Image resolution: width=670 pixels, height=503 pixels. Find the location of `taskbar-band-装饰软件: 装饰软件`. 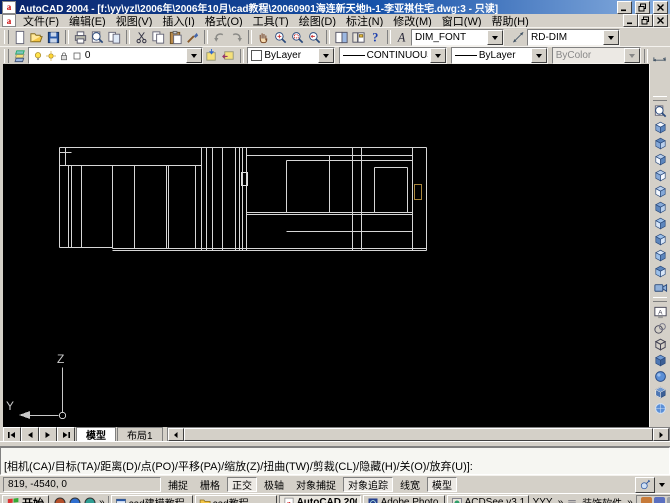

taskbar-band-装饰软件: 装饰软件 is located at coordinates (602, 499).